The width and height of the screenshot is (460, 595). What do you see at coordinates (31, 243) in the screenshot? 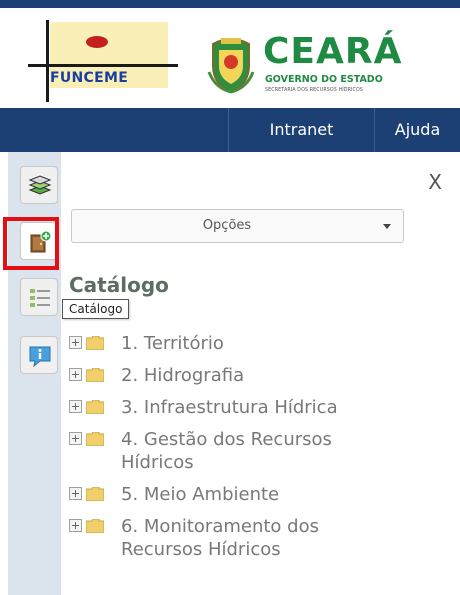
I see `catalog-button-highlight` at bounding box center [31, 243].